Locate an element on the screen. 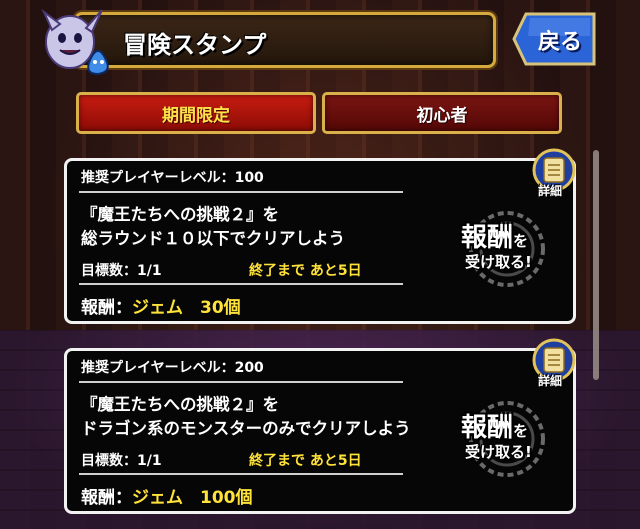  page-title: 冒険スタンプ is located at coordinates (195, 45).